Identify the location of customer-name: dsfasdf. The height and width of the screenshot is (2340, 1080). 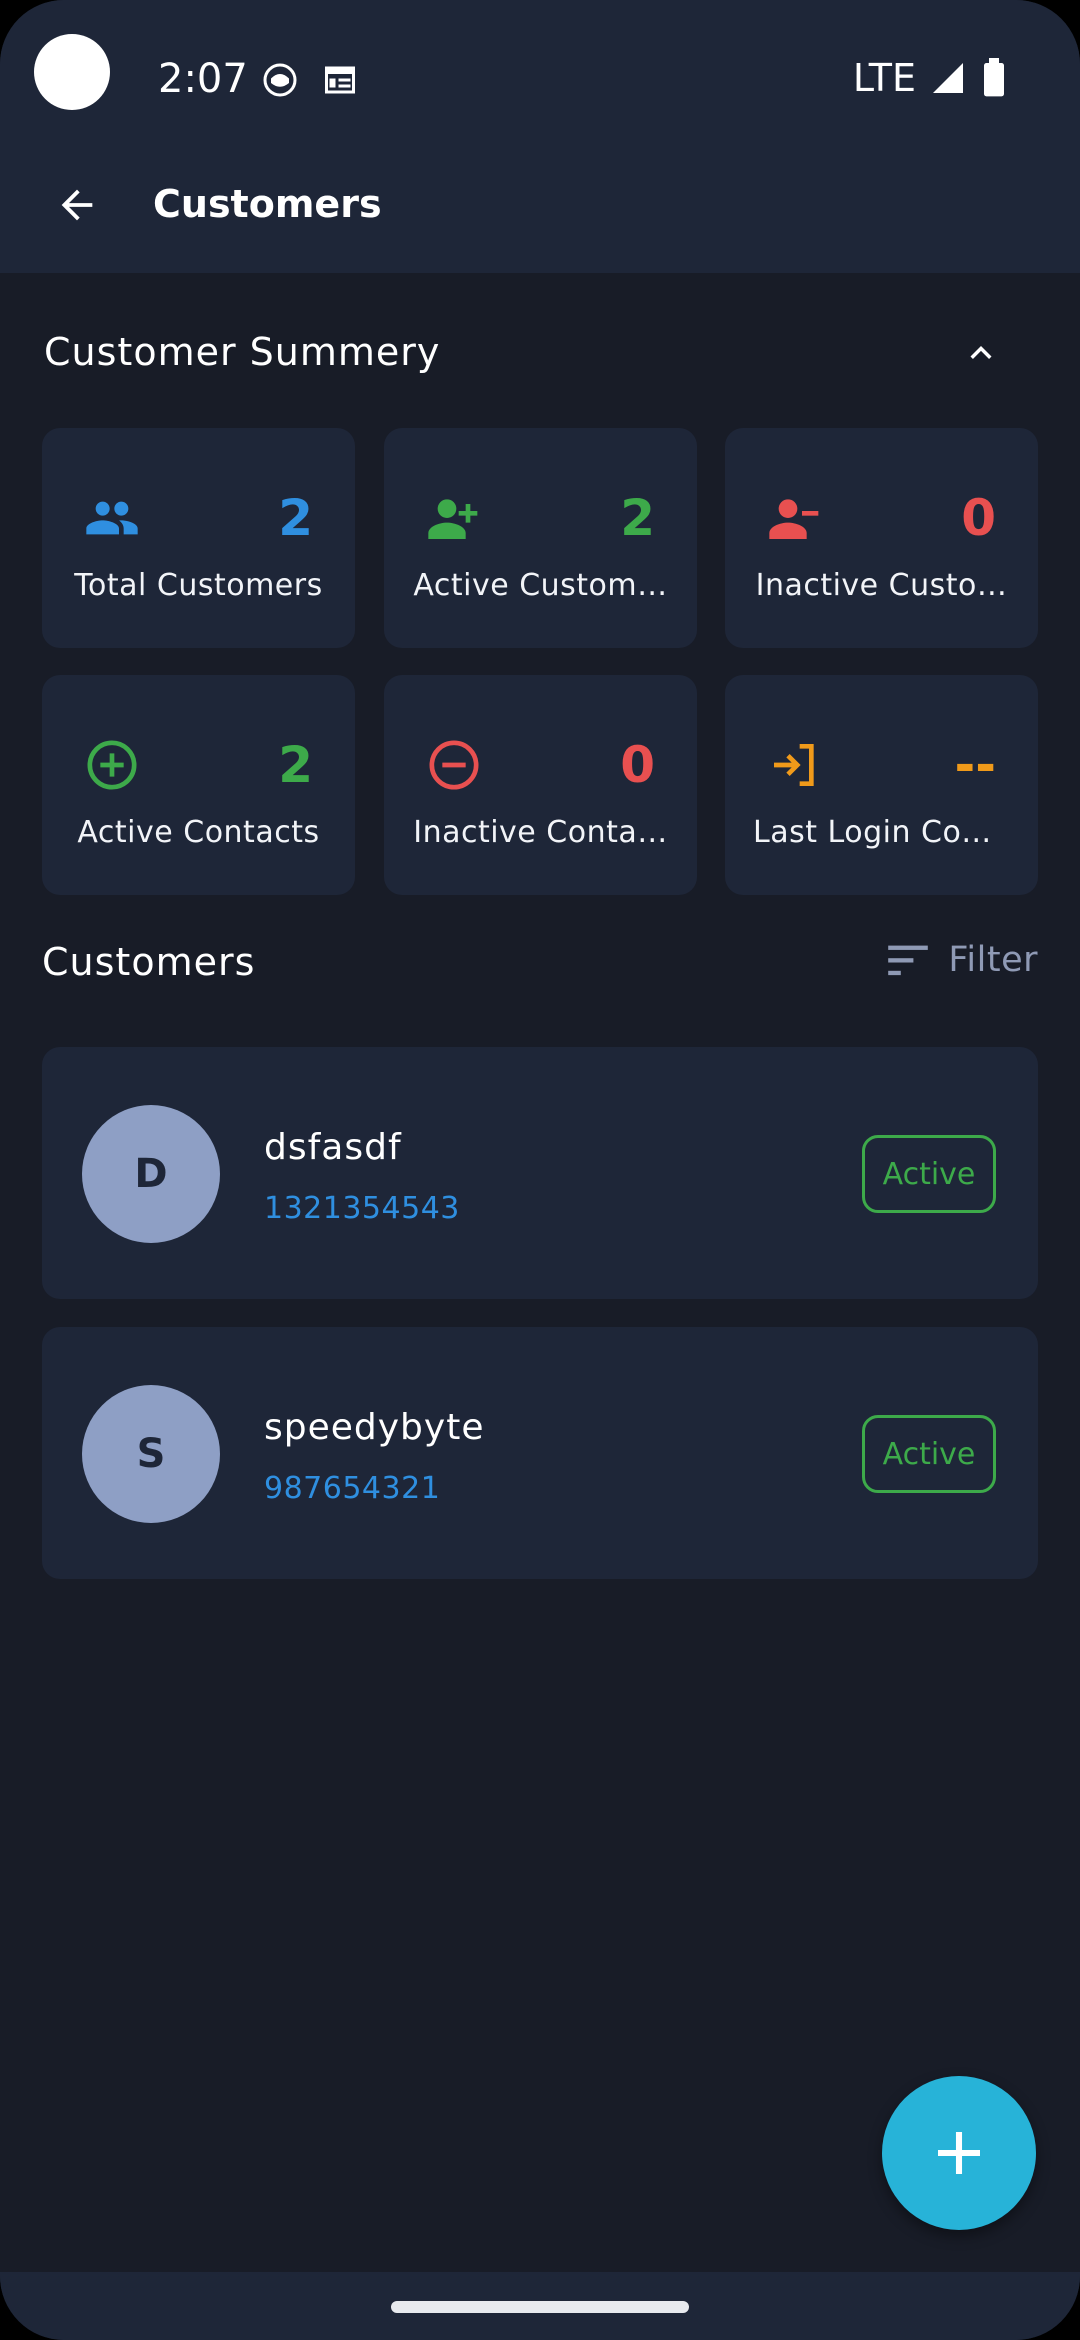
(333, 1147).